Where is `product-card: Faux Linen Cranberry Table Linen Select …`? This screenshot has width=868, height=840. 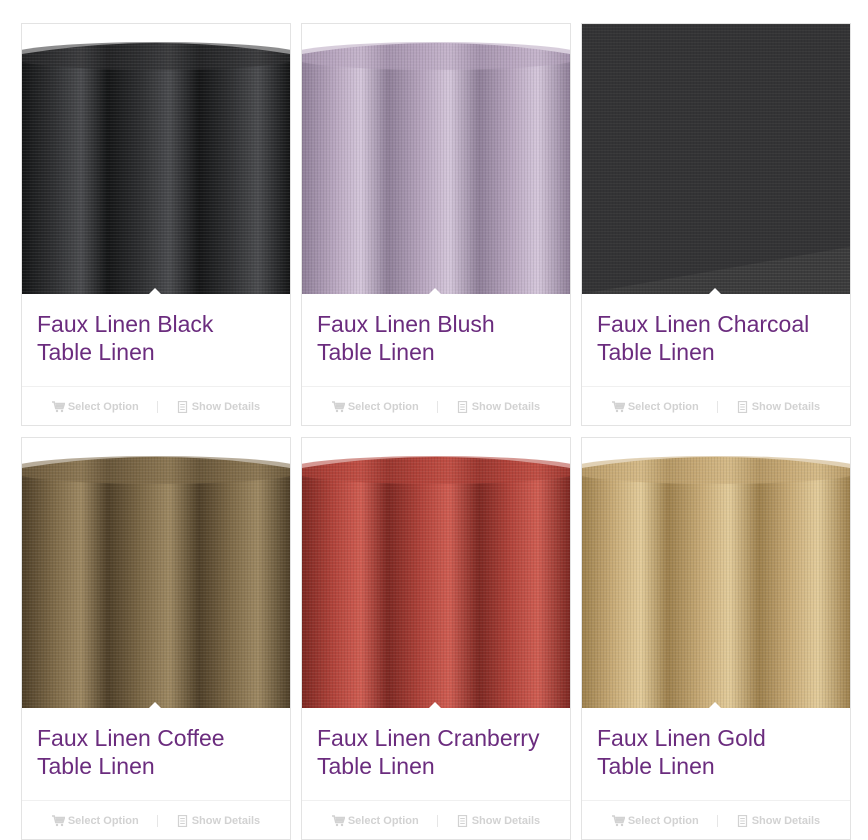 product-card: Faux Linen Cranberry Table Linen Select … is located at coordinates (436, 638).